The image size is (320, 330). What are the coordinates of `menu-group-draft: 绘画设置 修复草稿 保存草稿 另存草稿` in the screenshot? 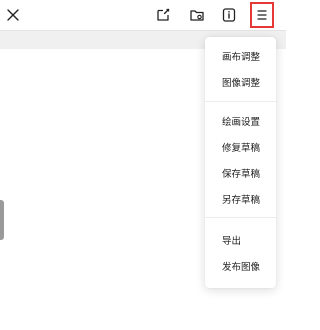 It's located at (240, 162).